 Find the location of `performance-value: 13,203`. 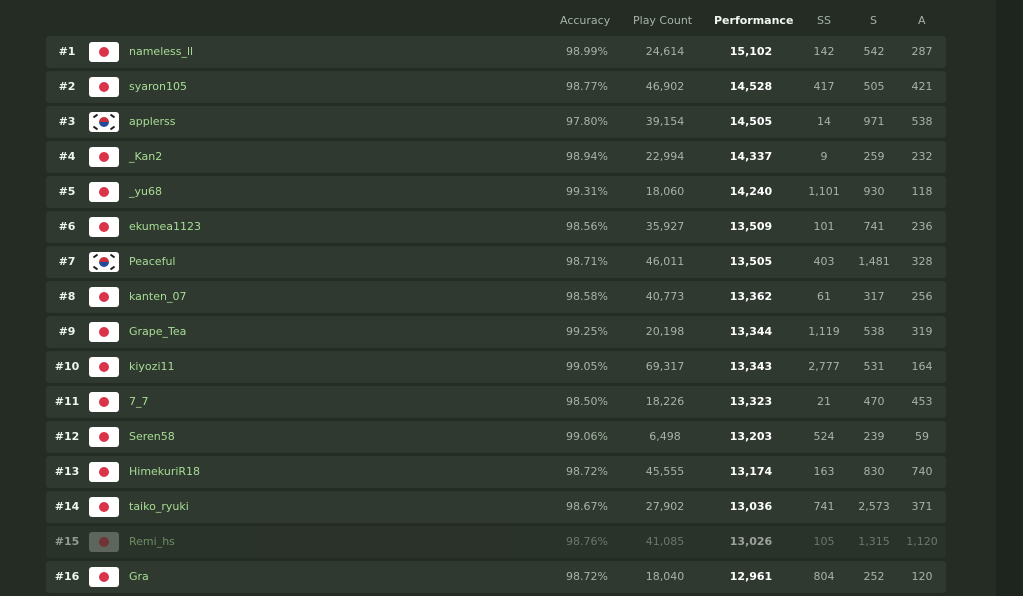

performance-value: 13,203 is located at coordinates (751, 436).